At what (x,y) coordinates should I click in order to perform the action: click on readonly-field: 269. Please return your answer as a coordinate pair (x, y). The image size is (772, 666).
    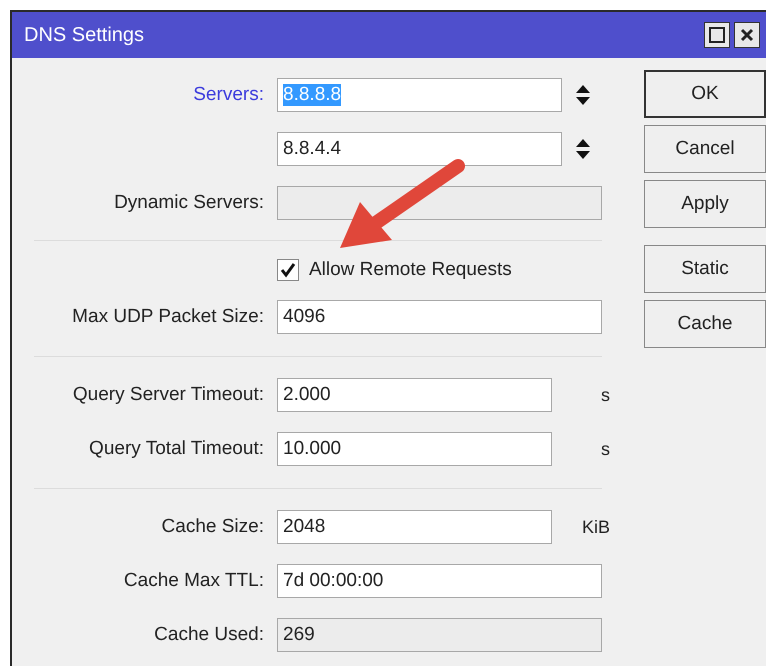
    Looking at the image, I should click on (439, 635).